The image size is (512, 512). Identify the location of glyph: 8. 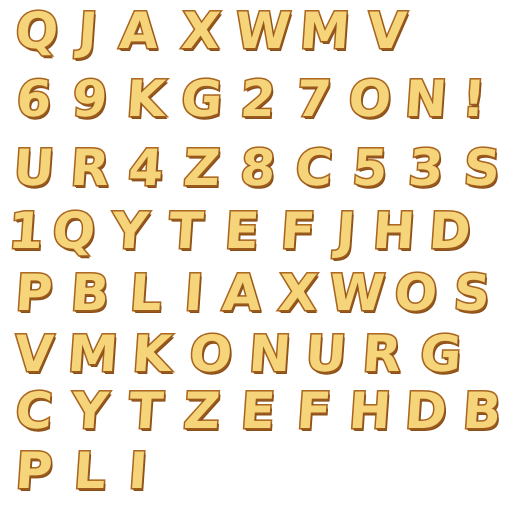
(258, 168).